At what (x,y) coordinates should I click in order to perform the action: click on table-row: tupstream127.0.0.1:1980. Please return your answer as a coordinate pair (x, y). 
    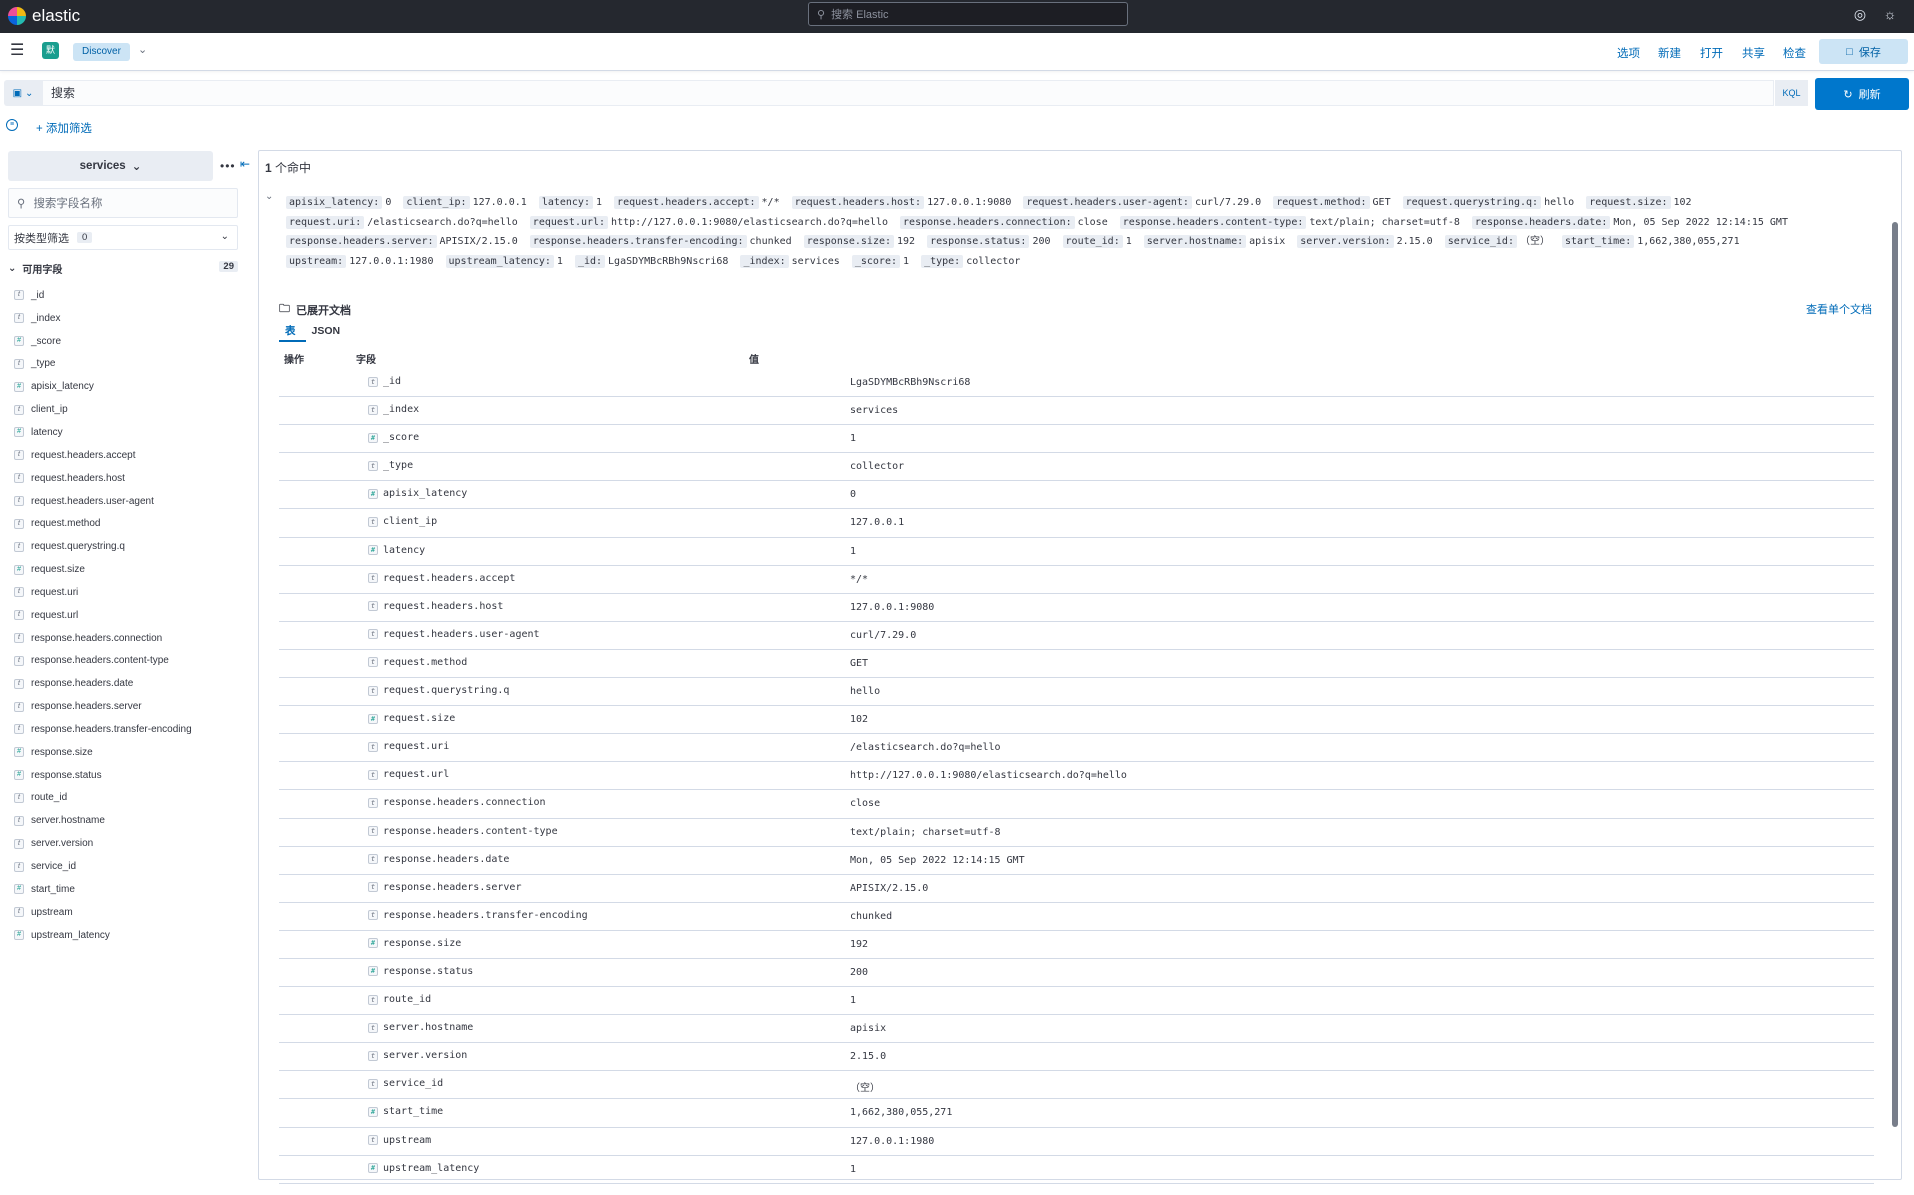
    Looking at the image, I should click on (1076, 1142).